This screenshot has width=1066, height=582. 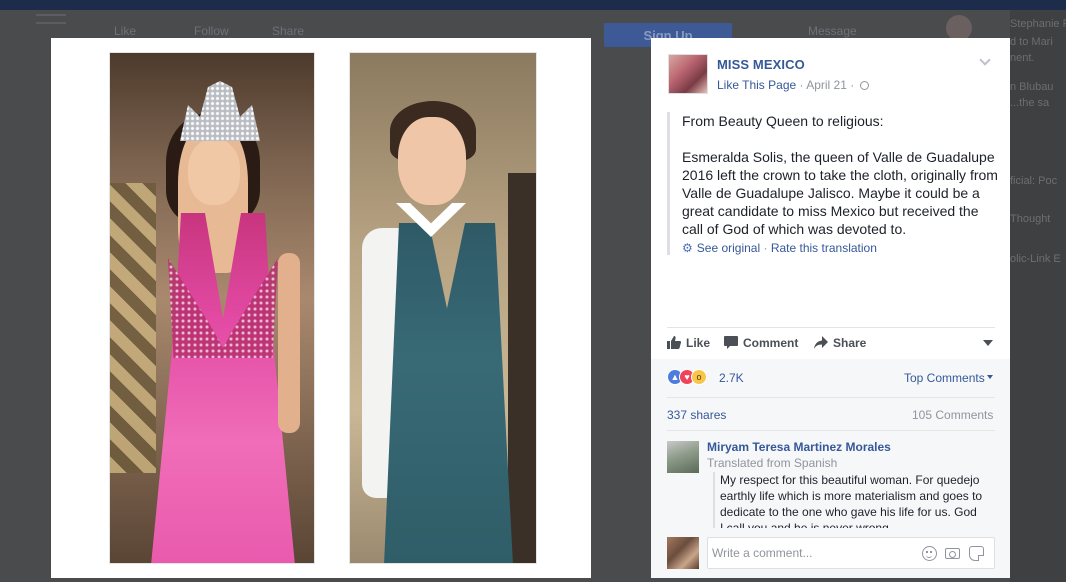 I want to click on camera-icon, so click(x=952, y=553).